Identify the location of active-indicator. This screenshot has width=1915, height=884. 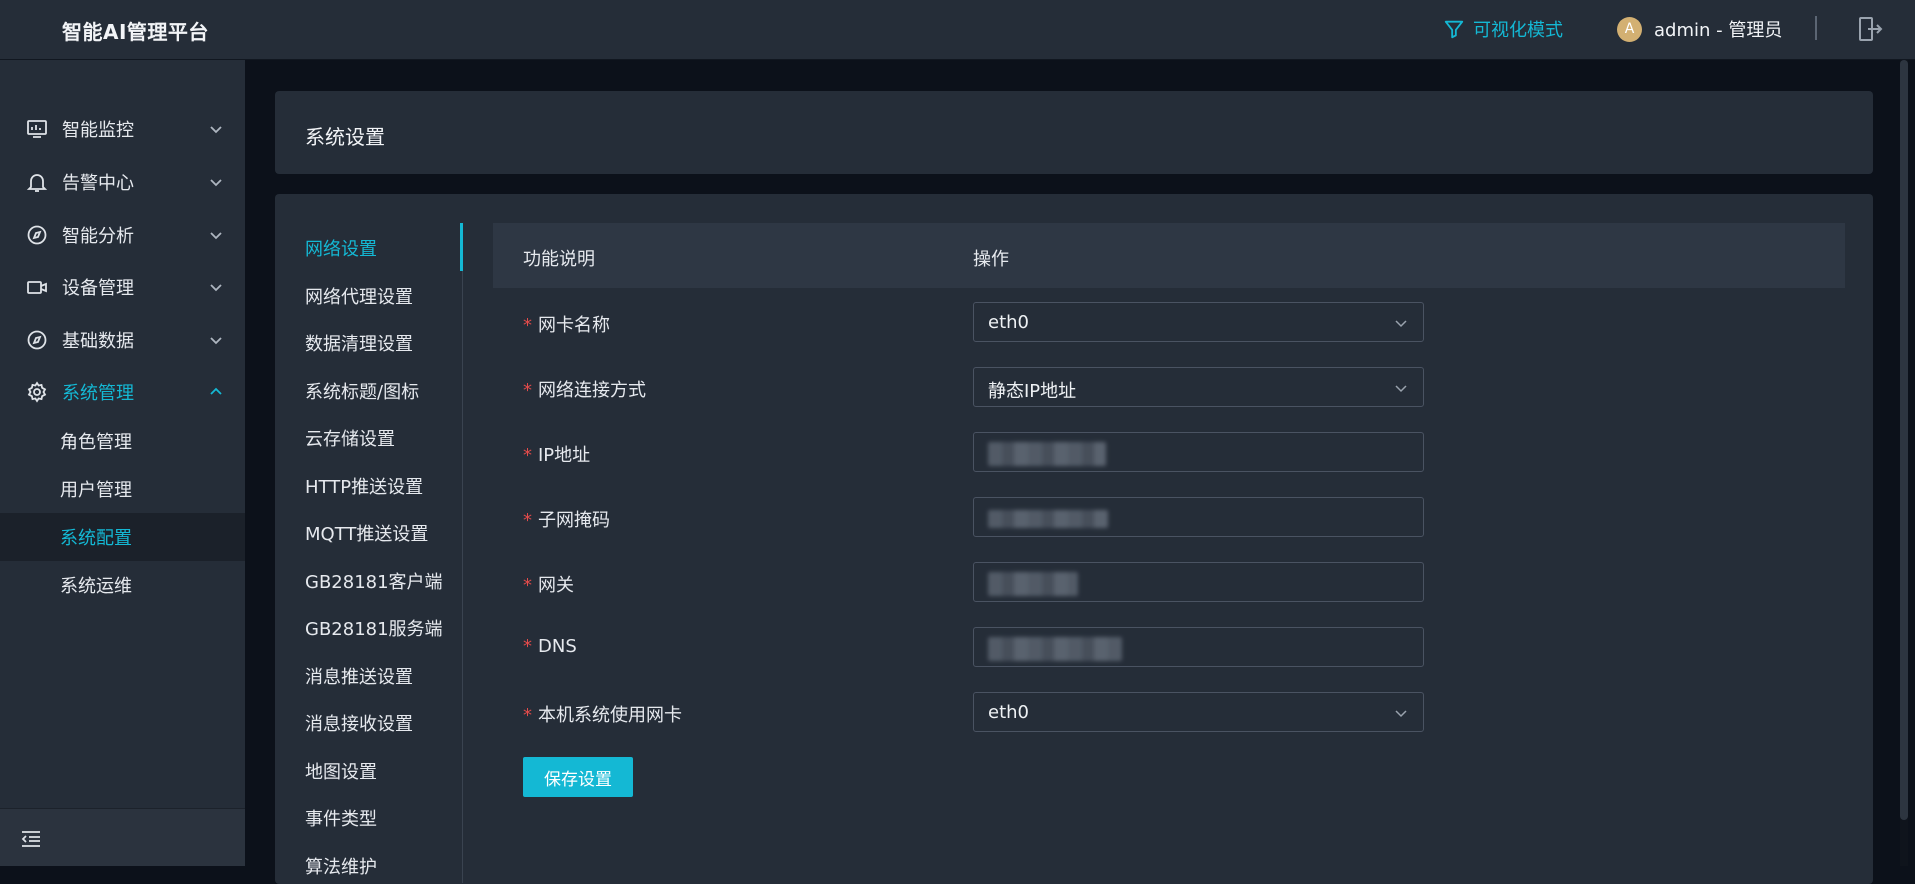
(461, 247).